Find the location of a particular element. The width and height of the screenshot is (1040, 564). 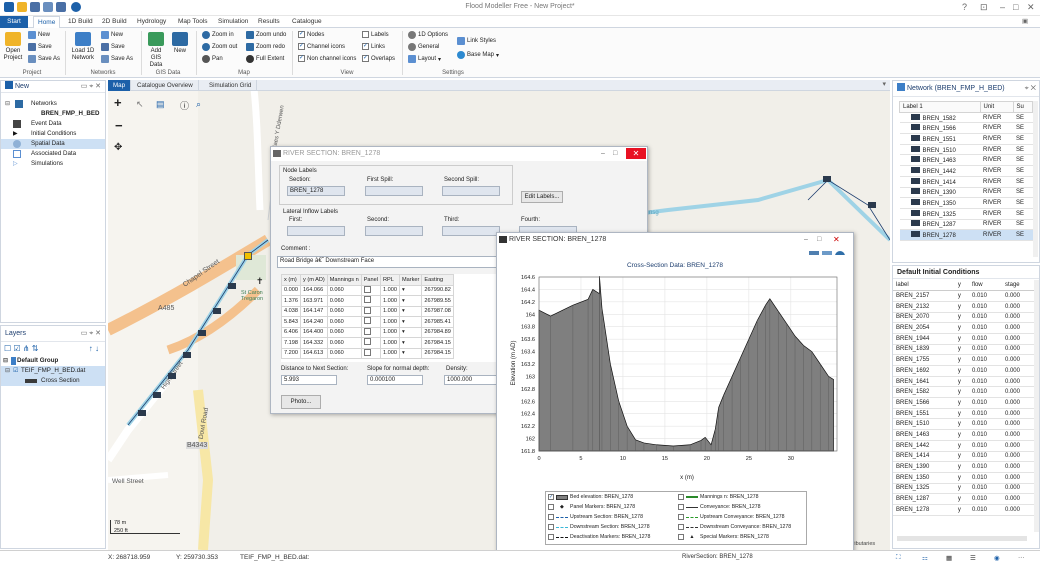

table-row: 7.200 164.613 0.060 1.000 ▾ 267984.15 is located at coordinates (367, 353).